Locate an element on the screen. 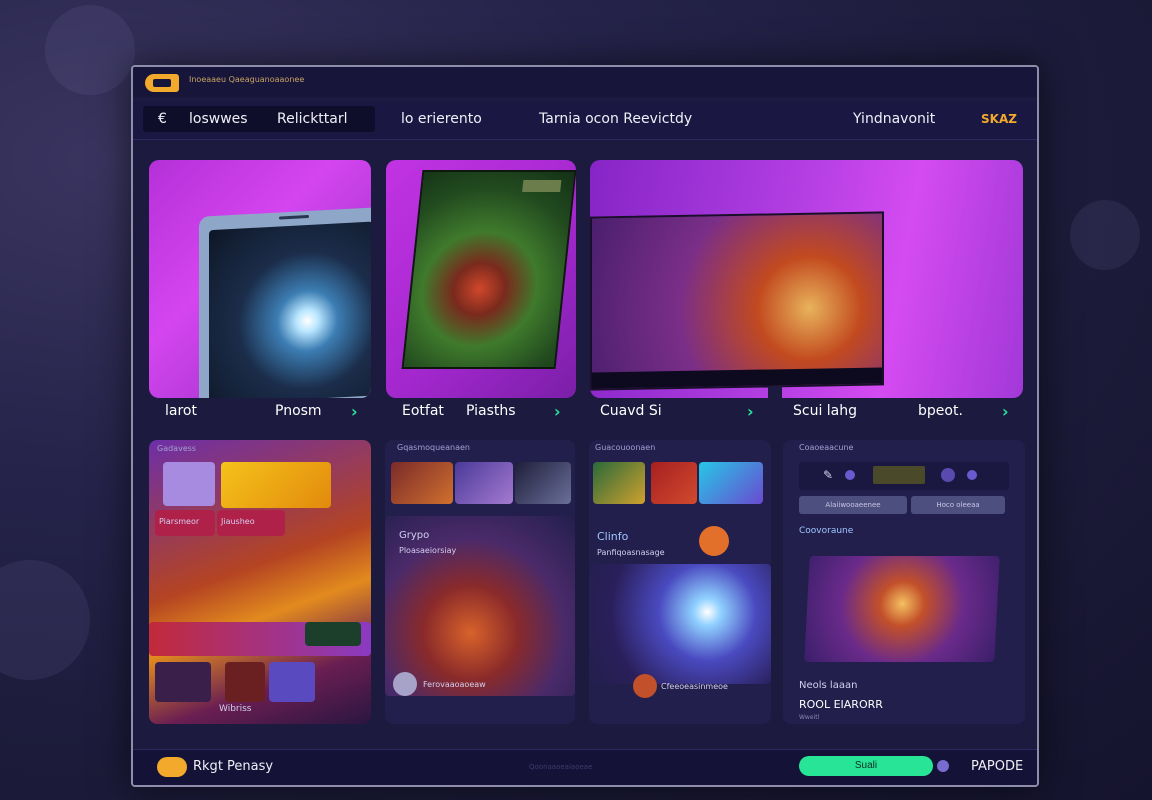 The image size is (1152, 800). orb-icon is located at coordinates (714, 541).